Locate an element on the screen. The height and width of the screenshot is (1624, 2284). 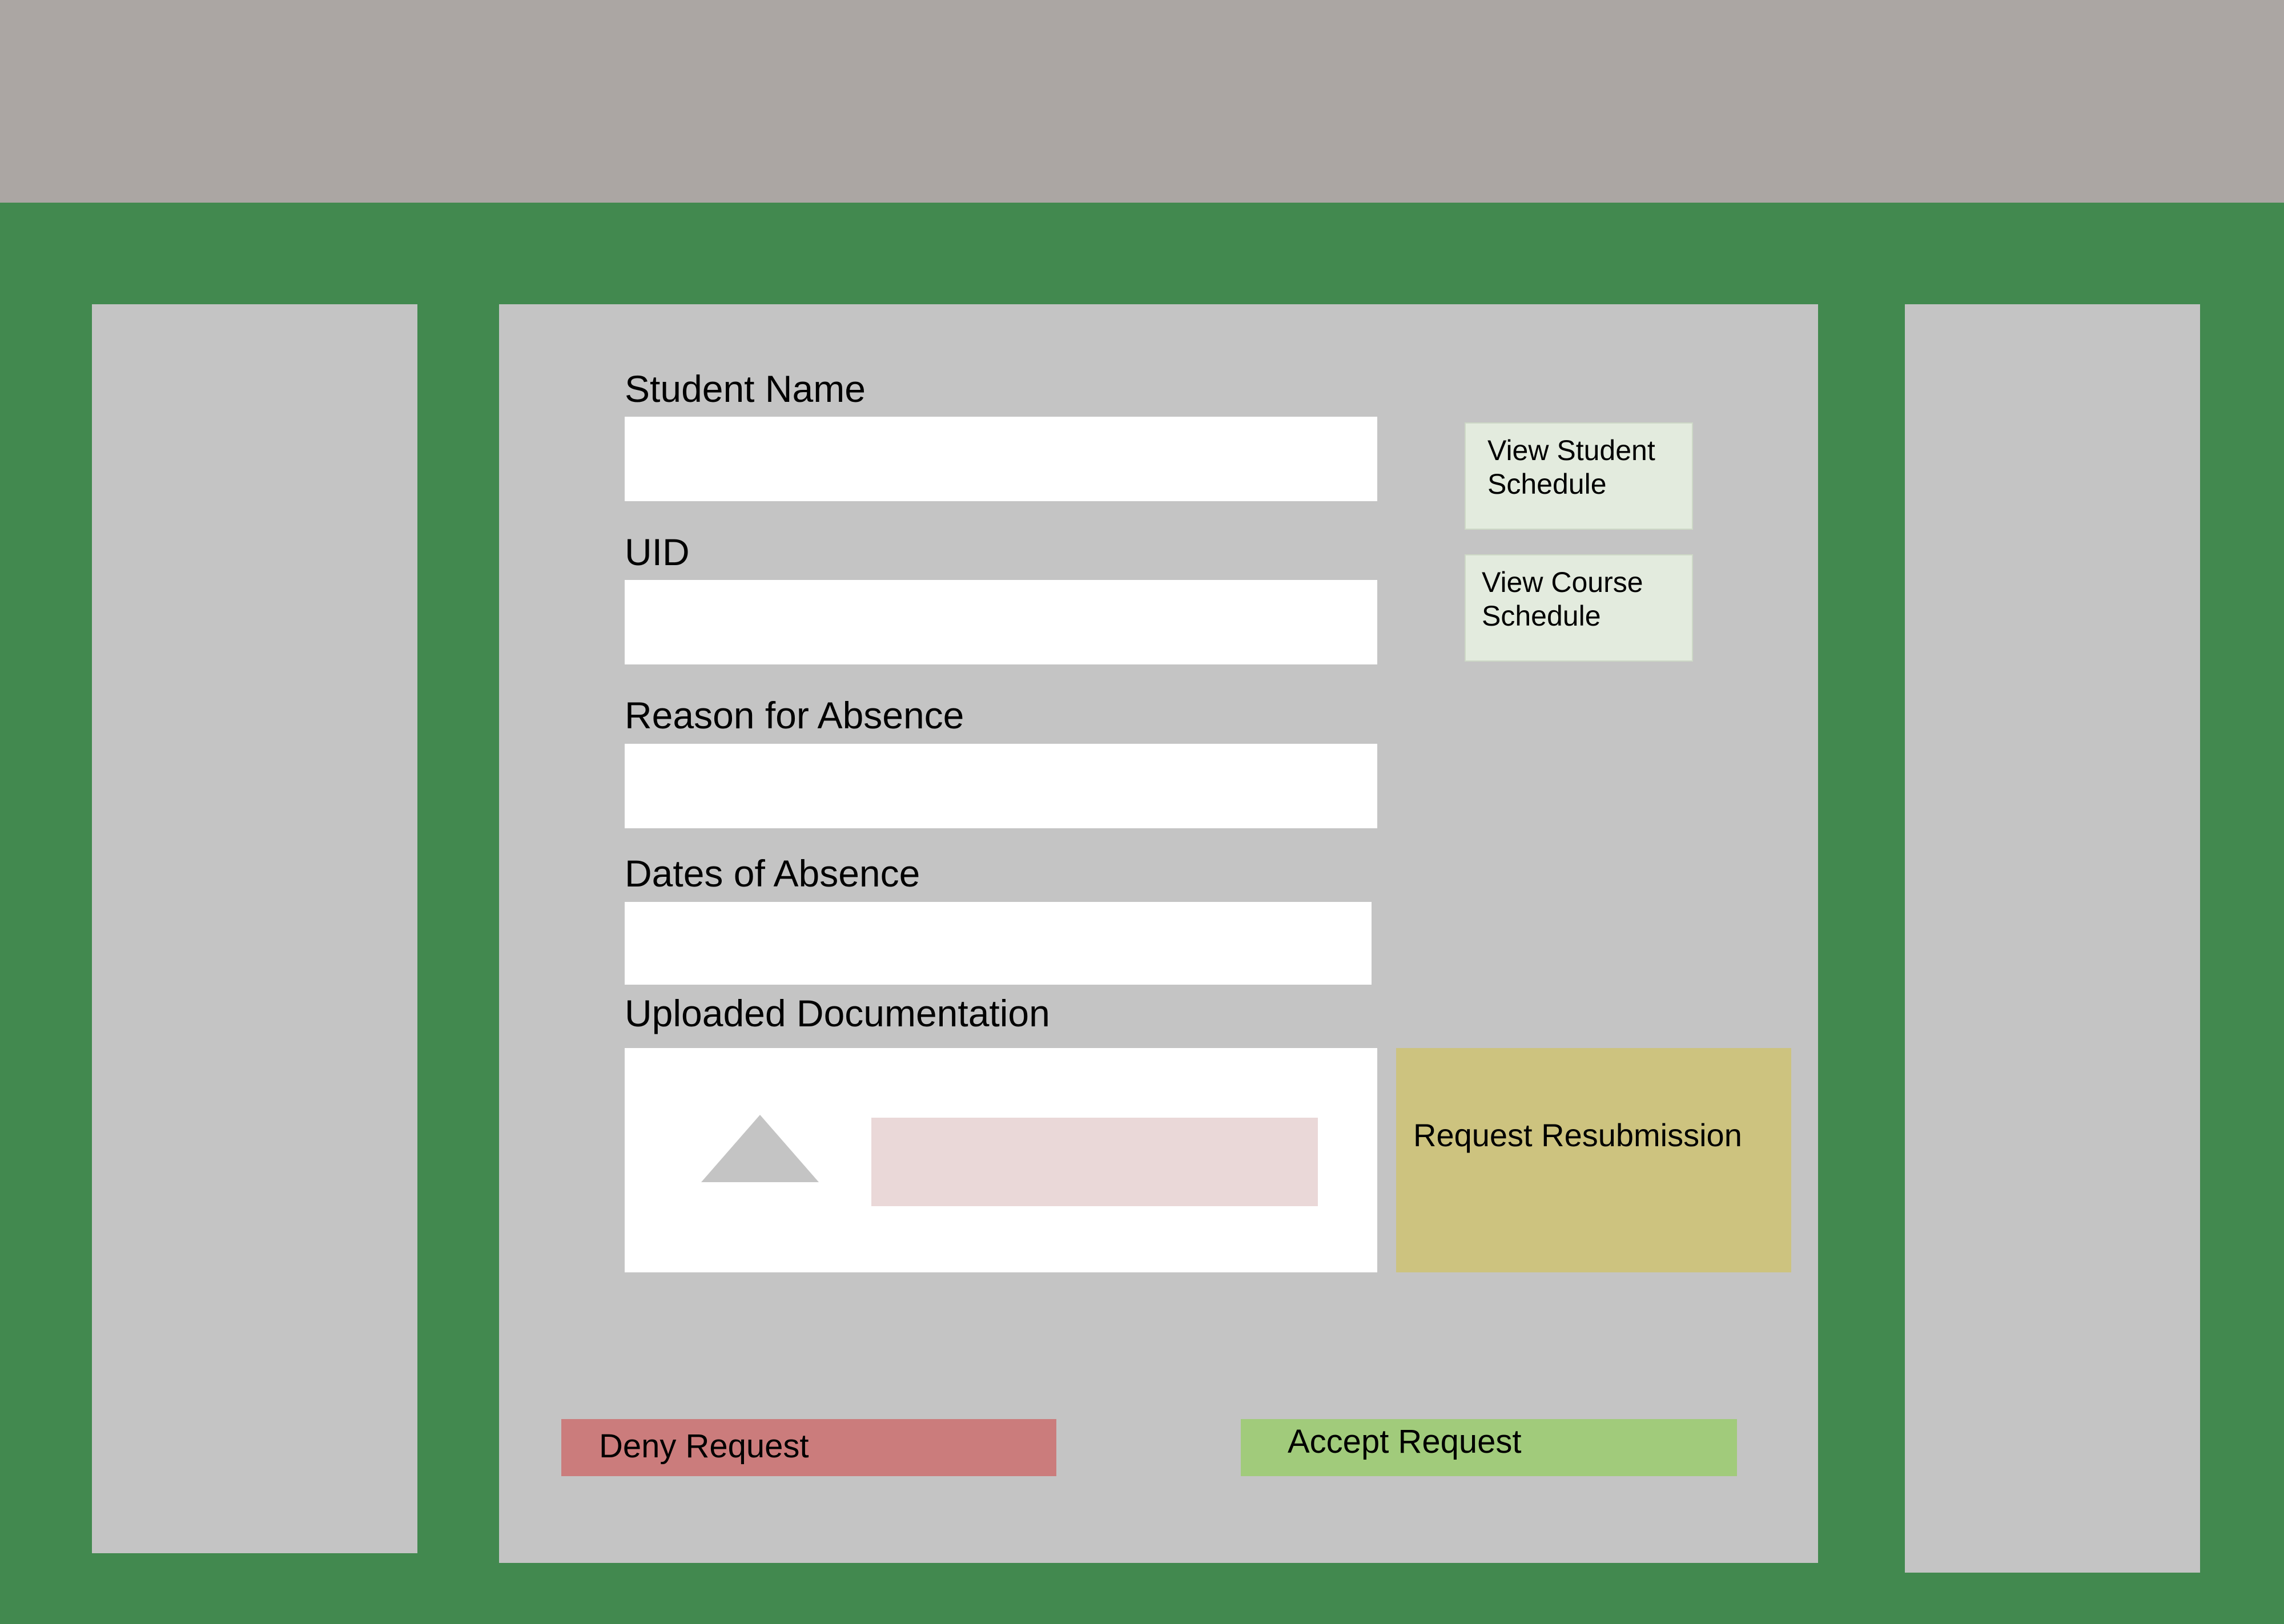
reason-field is located at coordinates (1001, 786).